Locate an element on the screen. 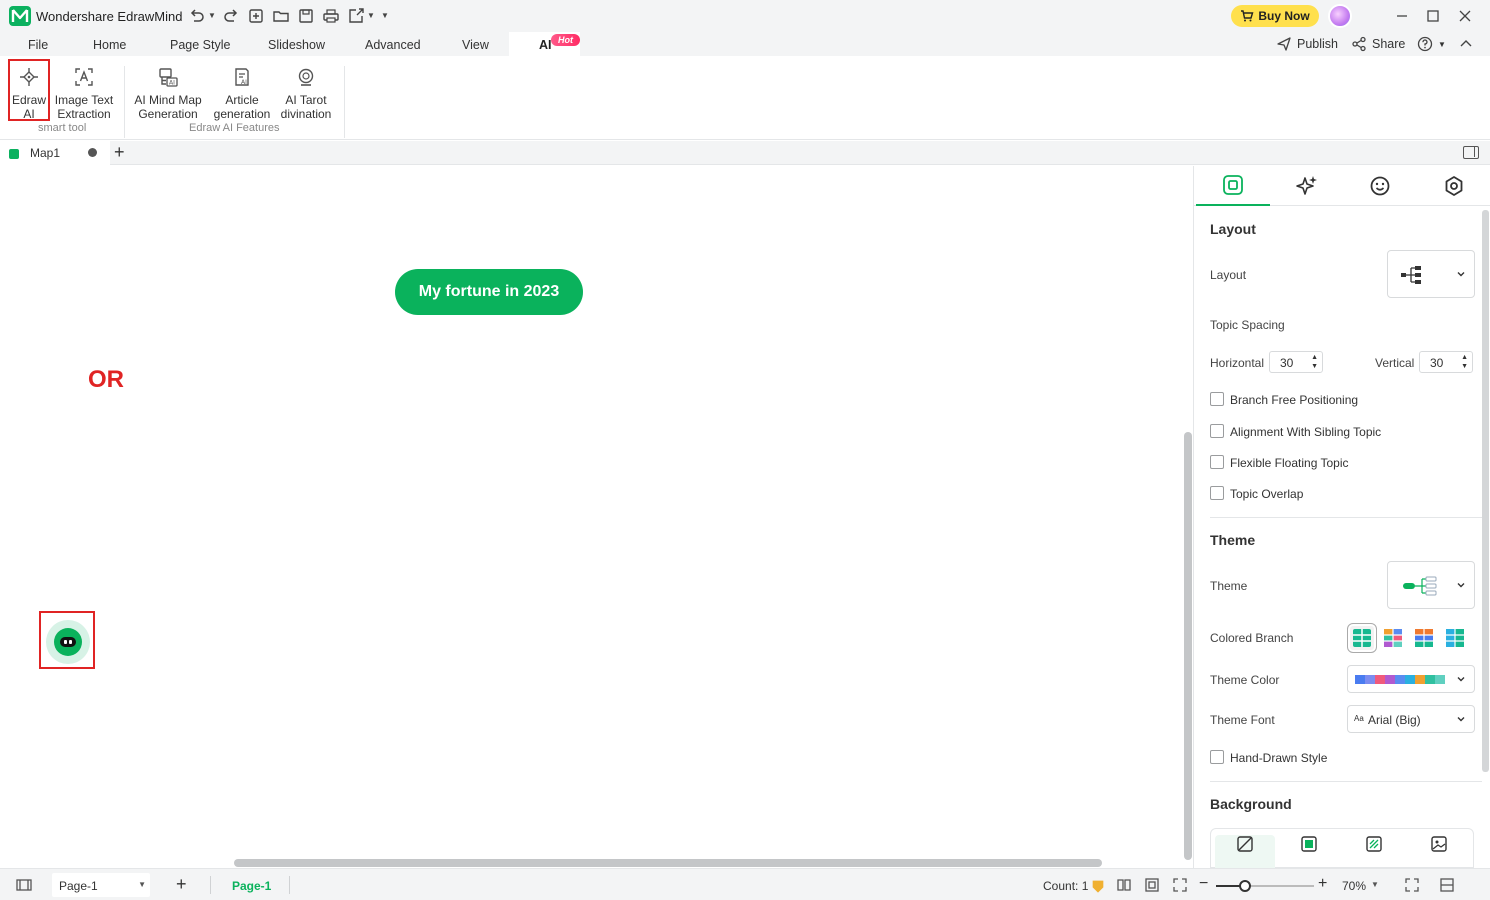 This screenshot has width=1490, height=900. page-panel-icon is located at coordinates (24, 885).